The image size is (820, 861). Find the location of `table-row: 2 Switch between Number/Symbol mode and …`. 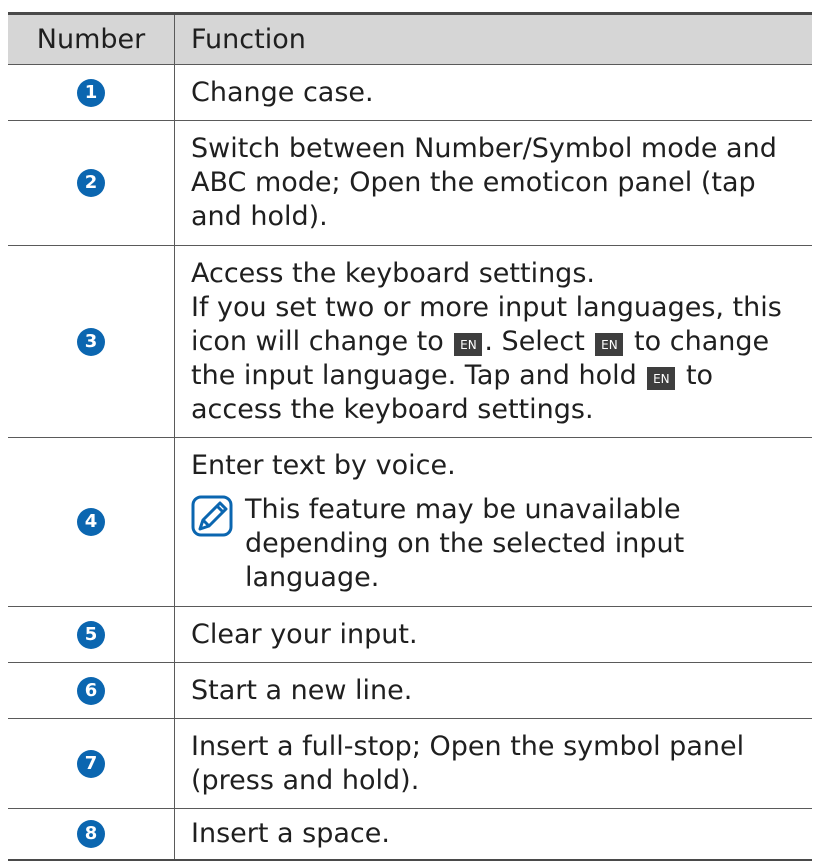

table-row: 2 Switch between Number/Symbol mode and … is located at coordinates (410, 183).